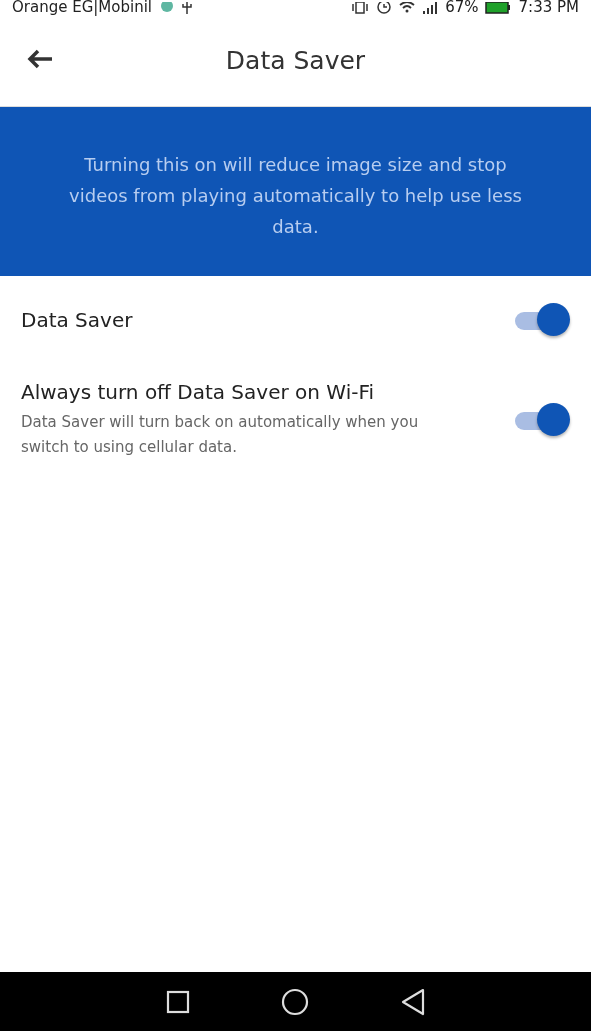 This screenshot has width=591, height=1031. I want to click on usb-icon, so click(187, 8).